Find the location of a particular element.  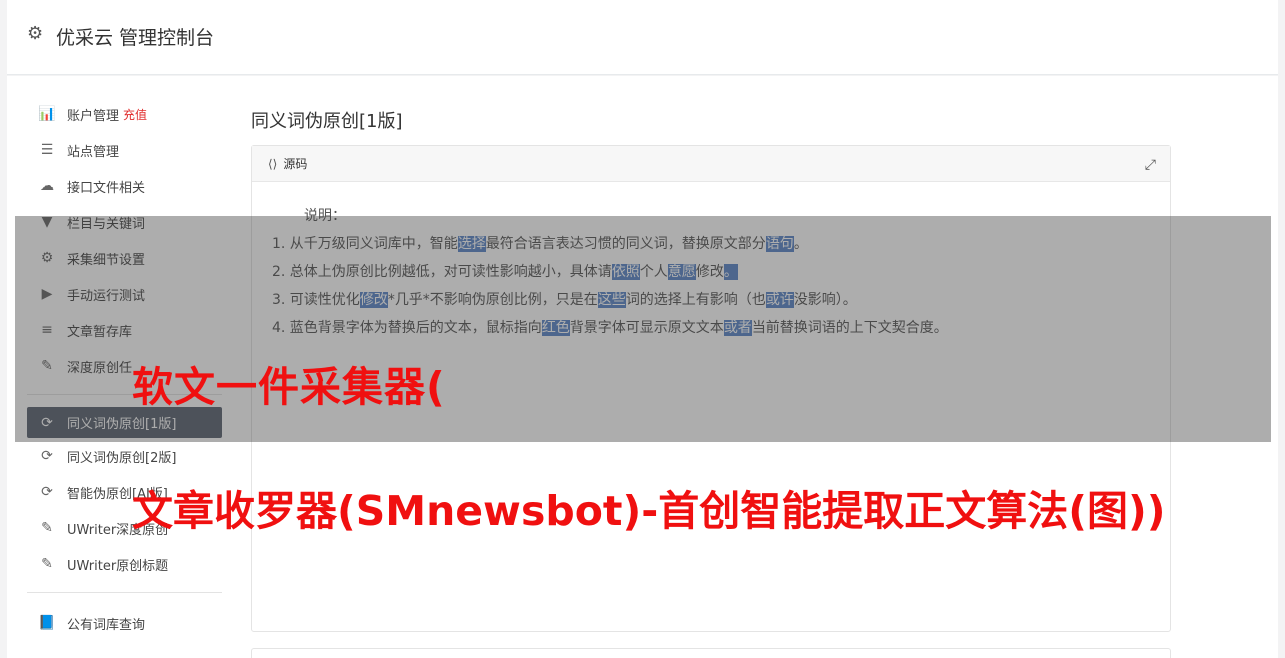

sidebar-item-label: 站点管理 is located at coordinates (93, 152).